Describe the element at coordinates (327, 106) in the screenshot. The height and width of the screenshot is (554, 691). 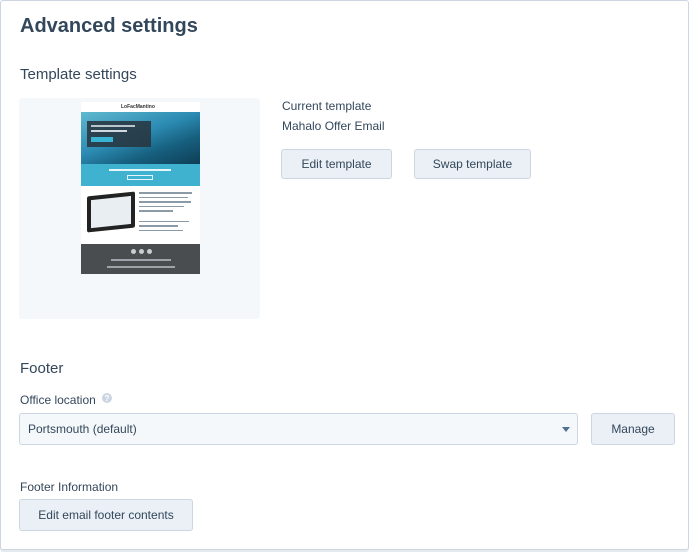
I see `current-template-label: Current template` at that location.